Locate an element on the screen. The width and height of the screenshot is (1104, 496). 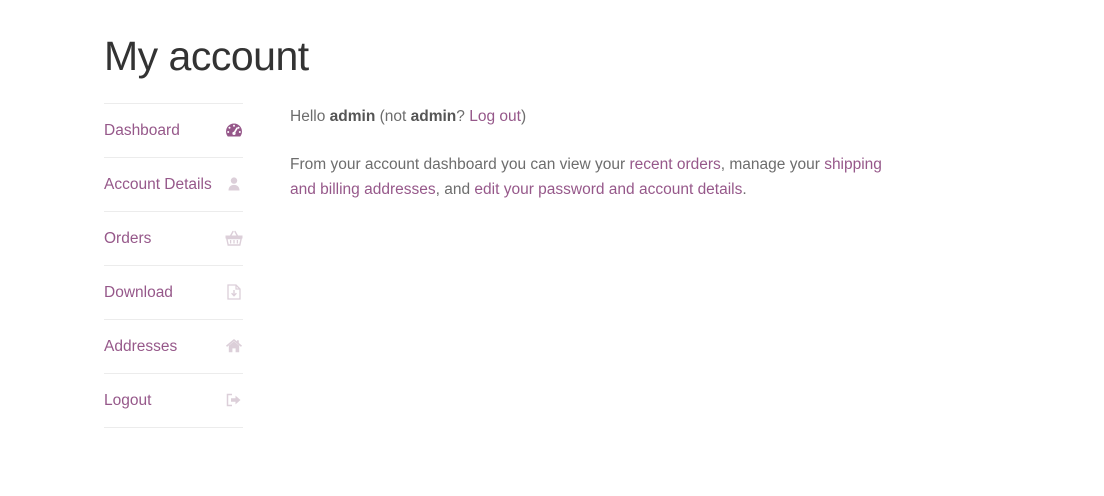
description-text: , and is located at coordinates (455, 189).